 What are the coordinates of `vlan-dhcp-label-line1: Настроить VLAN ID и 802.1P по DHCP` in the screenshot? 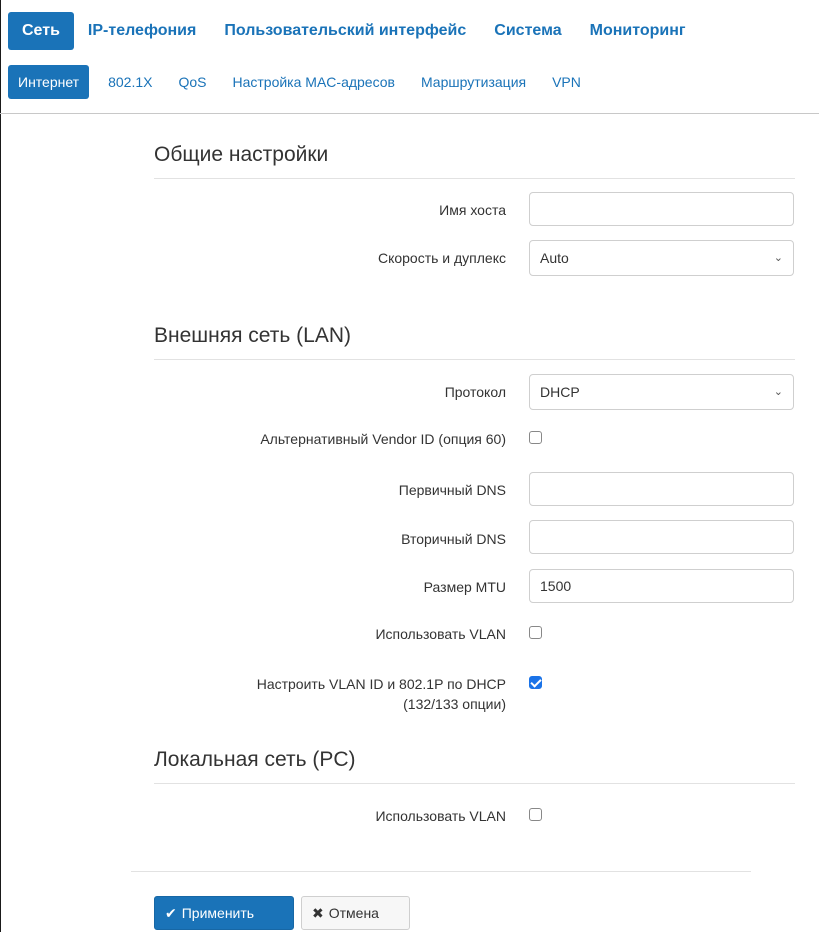 It's located at (381, 684).